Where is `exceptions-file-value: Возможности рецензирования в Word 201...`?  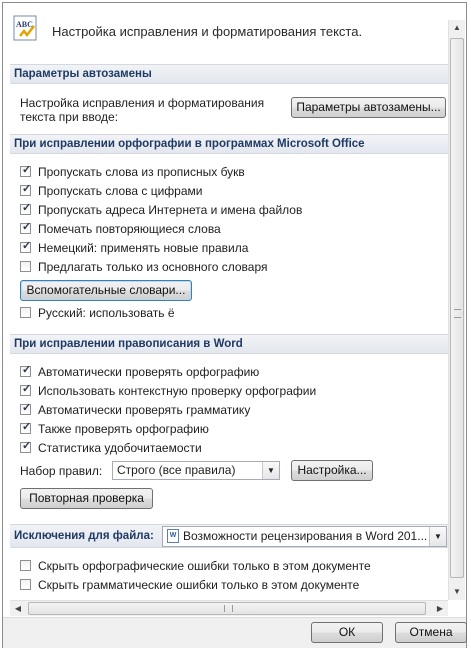
exceptions-file-value: Возможности рецензирования в Word 201... is located at coordinates (305, 536).